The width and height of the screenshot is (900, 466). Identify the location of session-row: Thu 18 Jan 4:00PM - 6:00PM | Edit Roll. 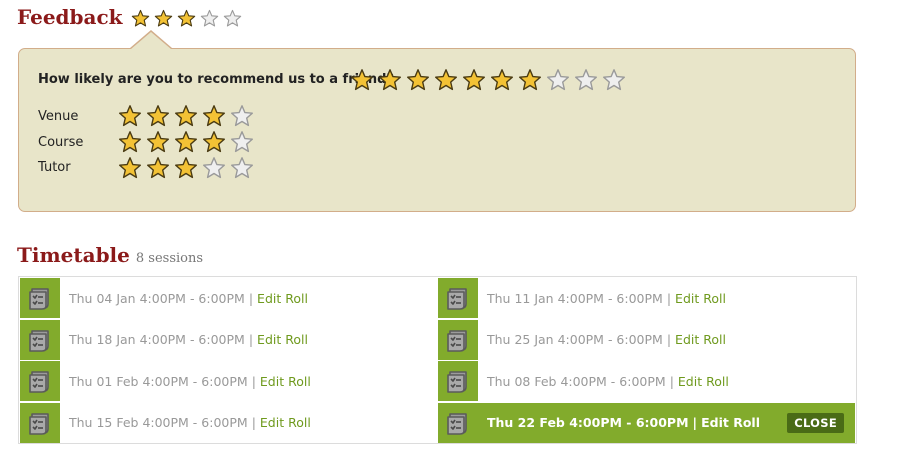
(228, 339).